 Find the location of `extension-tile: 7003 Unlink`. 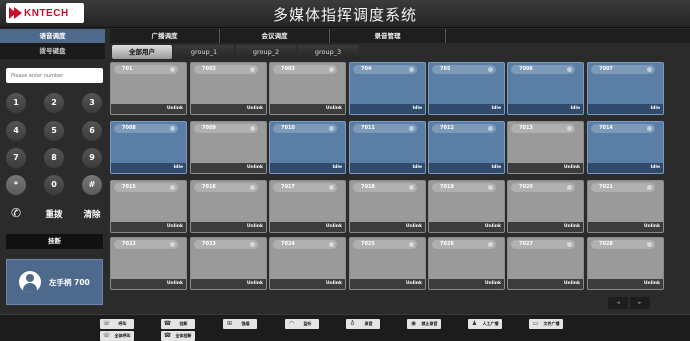

extension-tile: 7003 Unlink is located at coordinates (307, 88).